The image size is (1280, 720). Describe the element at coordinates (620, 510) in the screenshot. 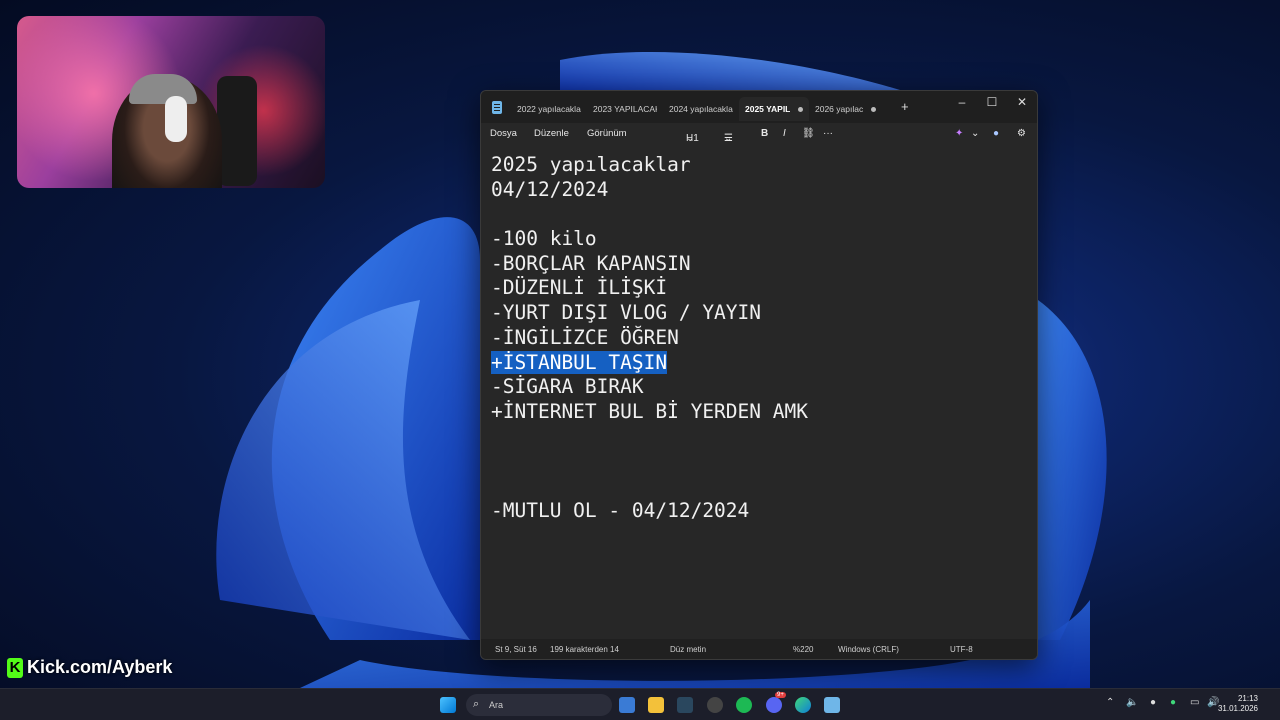

I see `text-line: -MUTLU OL - 04/12/2024` at that location.